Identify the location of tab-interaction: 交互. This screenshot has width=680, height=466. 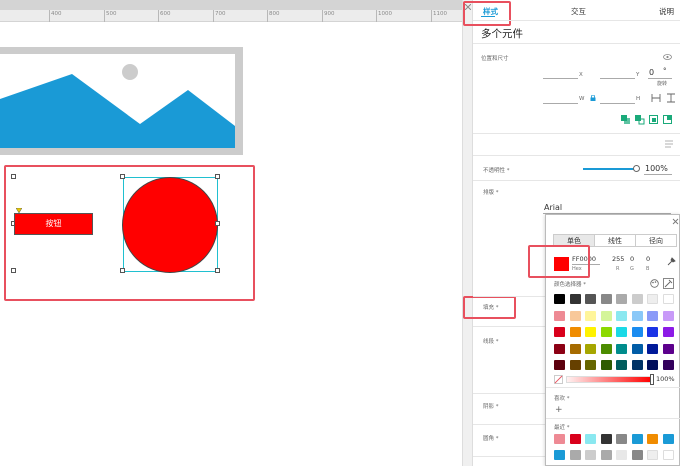
(578, 11).